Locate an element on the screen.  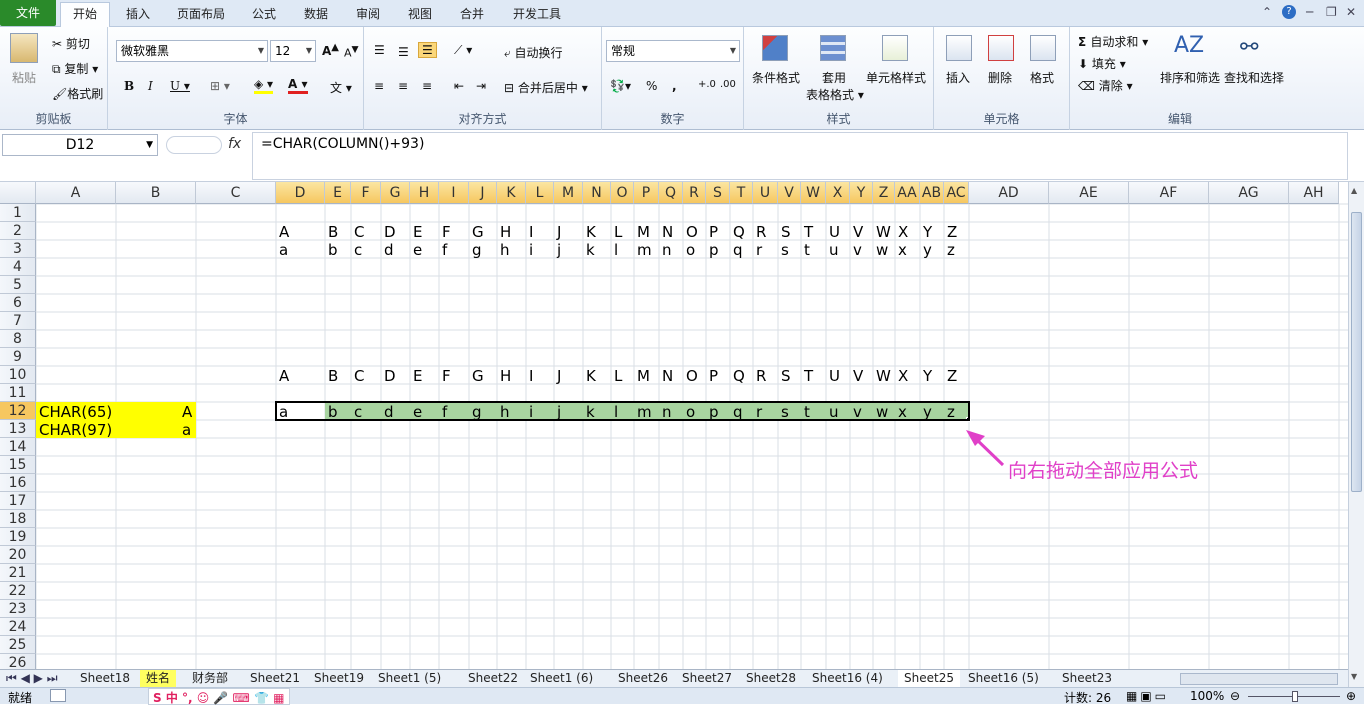
decrease-decimal-button: .00 is located at coordinates (728, 84).